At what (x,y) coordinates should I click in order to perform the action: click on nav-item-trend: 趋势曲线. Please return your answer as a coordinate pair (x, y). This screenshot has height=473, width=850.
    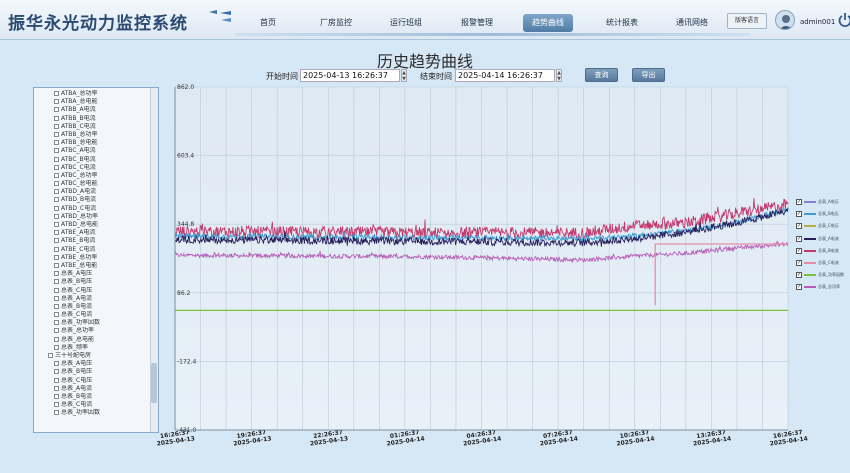
    Looking at the image, I should click on (548, 23).